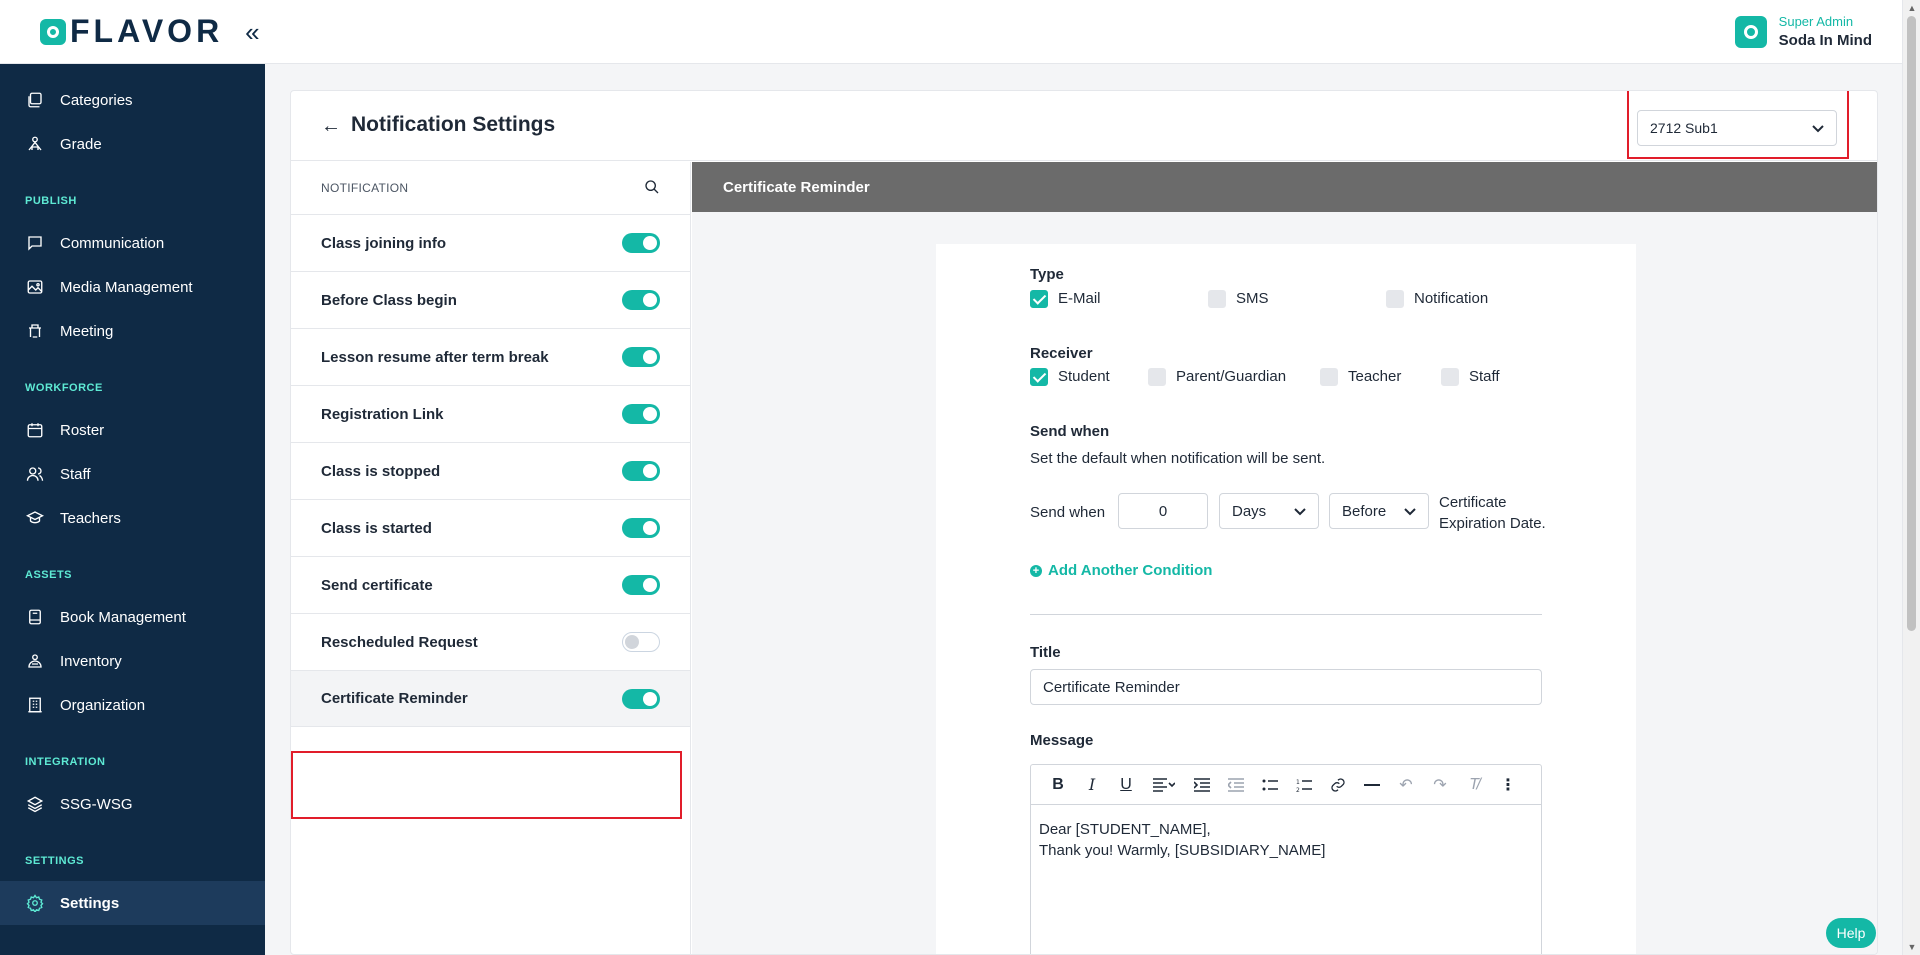  I want to click on scroll-up-icon: ▲, so click(1911, 8).